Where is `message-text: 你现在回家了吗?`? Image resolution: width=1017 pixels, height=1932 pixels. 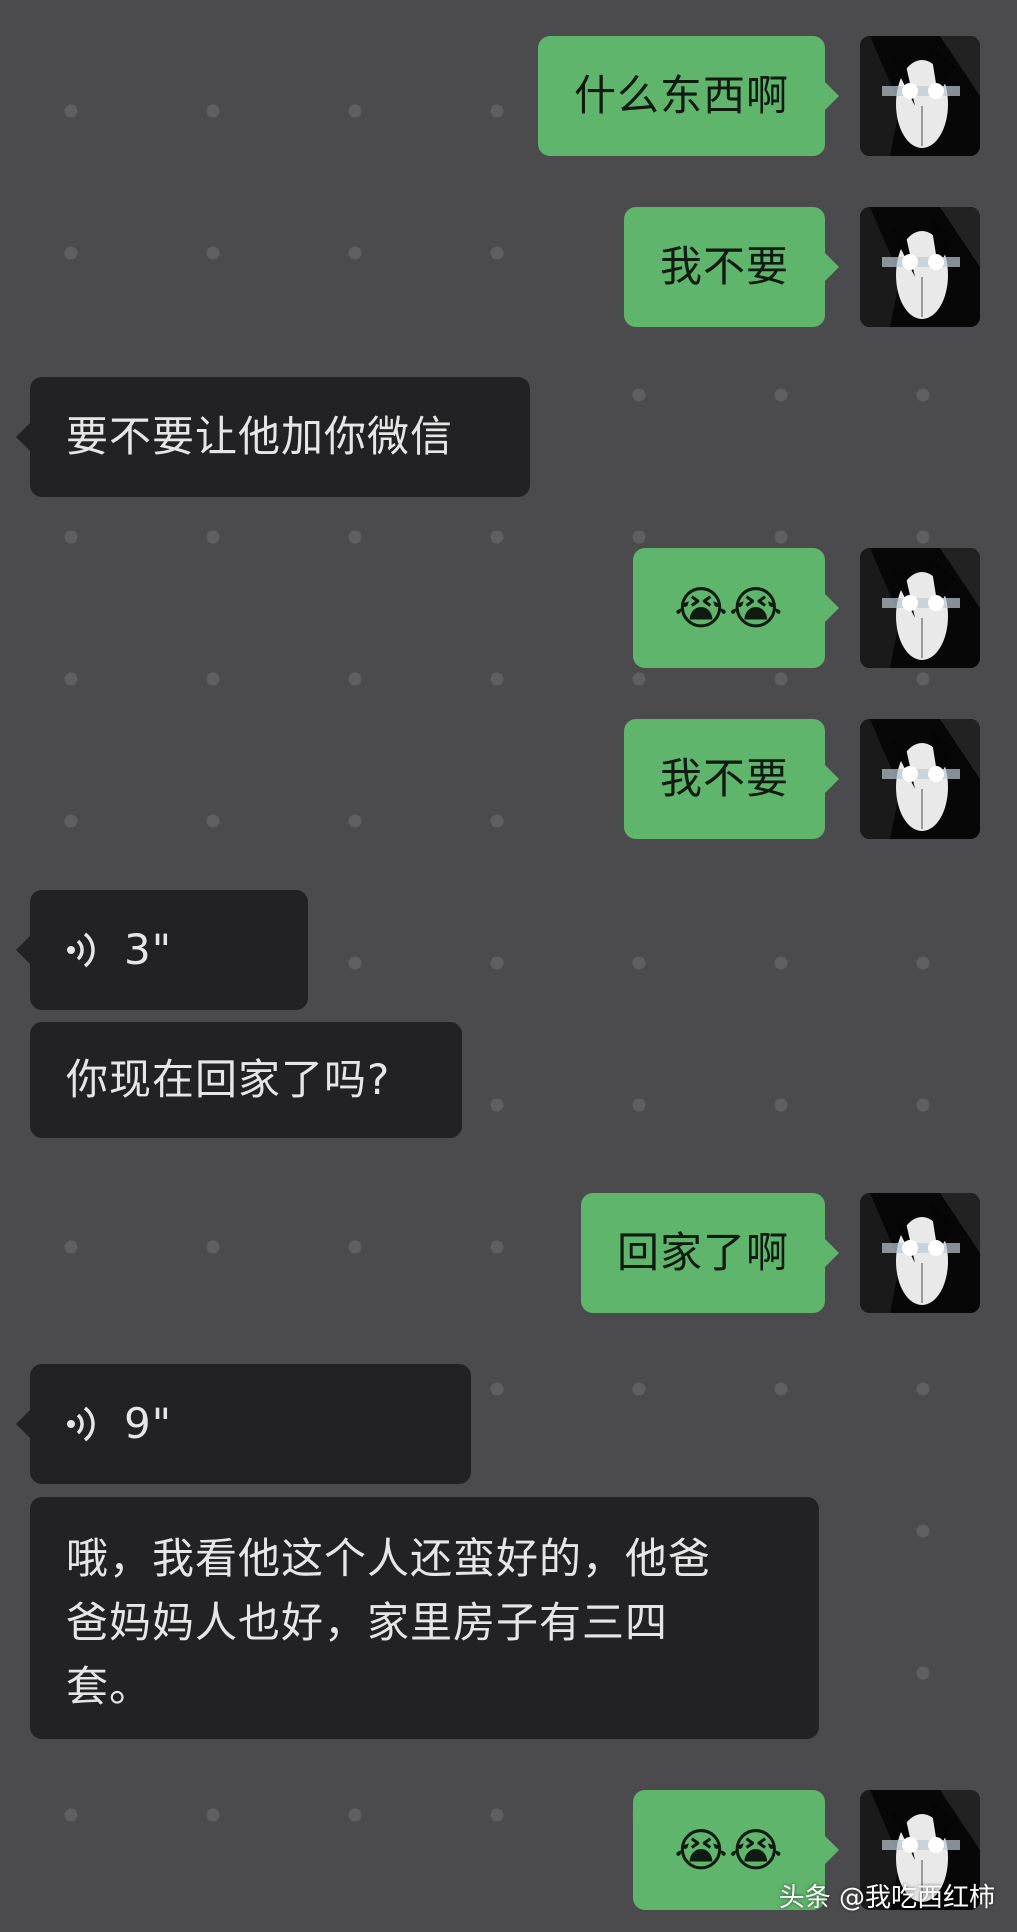 message-text: 你现在回家了吗? is located at coordinates (228, 1079).